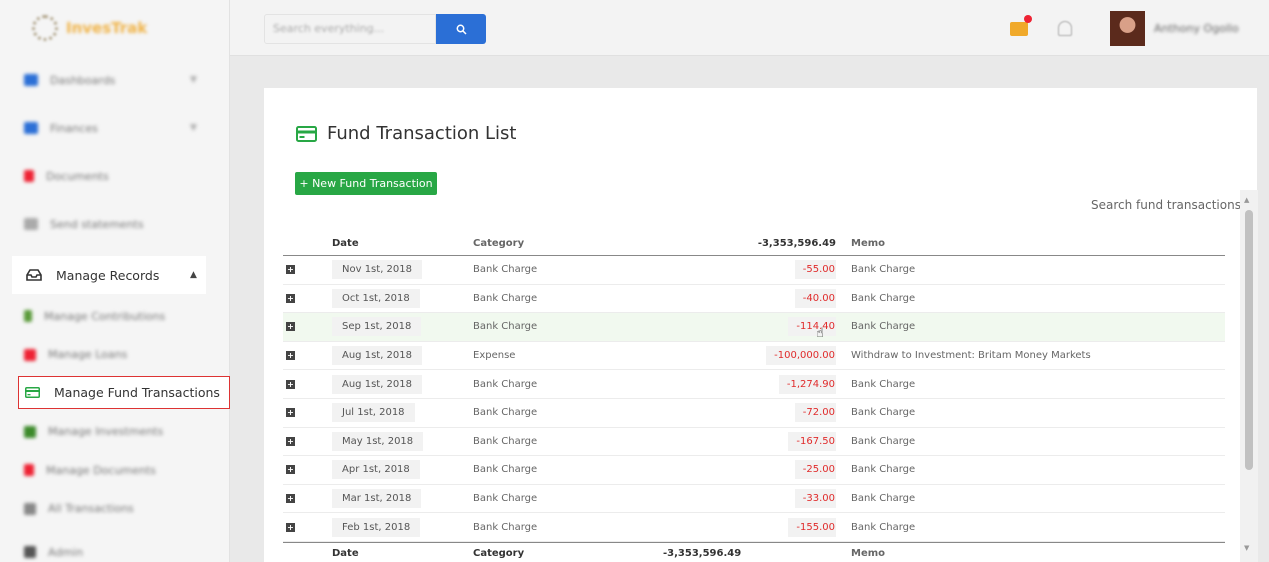  Describe the element at coordinates (97, 224) in the screenshot. I see `sidebar-item-label: Send statements` at that location.